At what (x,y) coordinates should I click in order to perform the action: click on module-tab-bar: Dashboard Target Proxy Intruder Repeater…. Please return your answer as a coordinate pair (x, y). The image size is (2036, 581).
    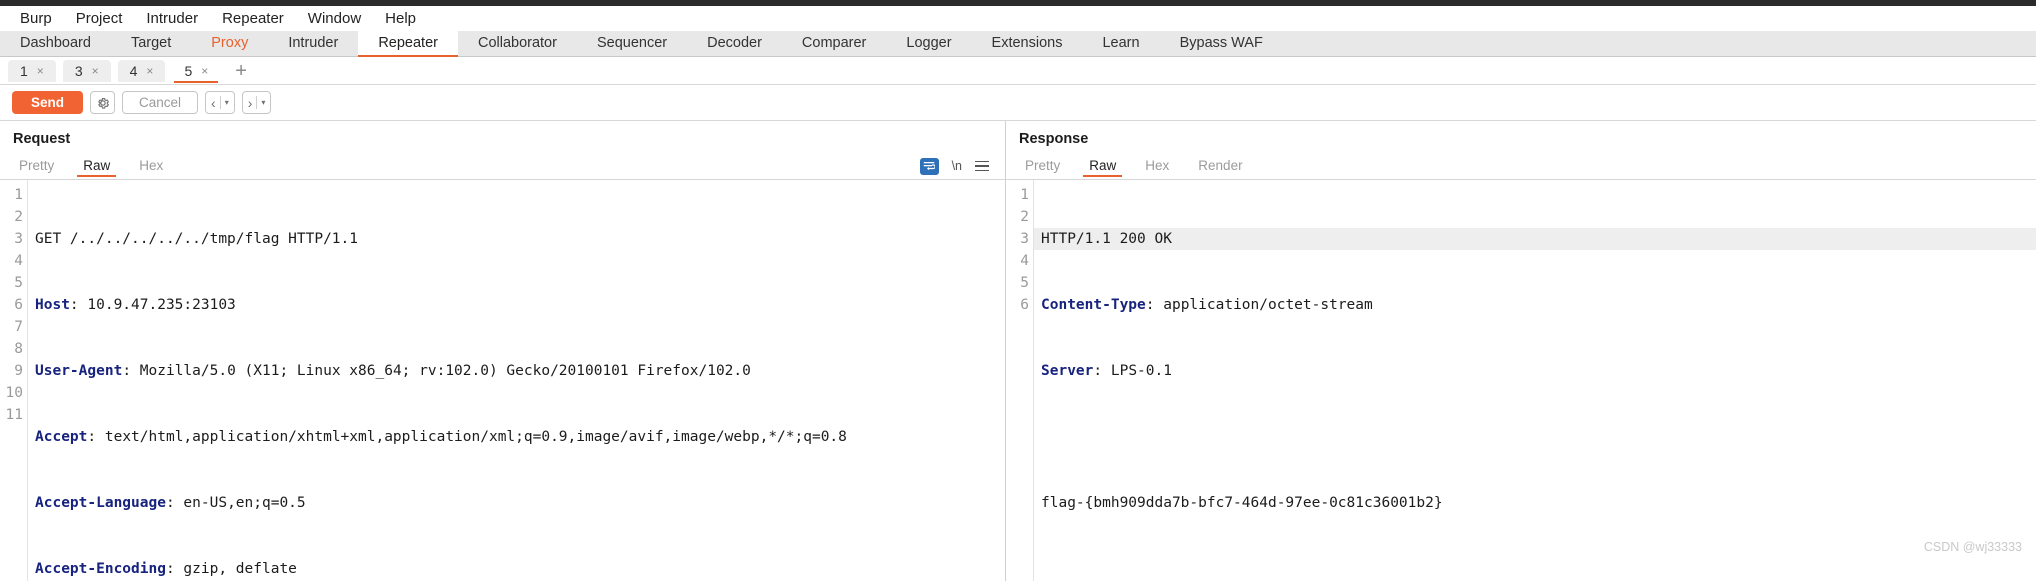
    Looking at the image, I should click on (1018, 44).